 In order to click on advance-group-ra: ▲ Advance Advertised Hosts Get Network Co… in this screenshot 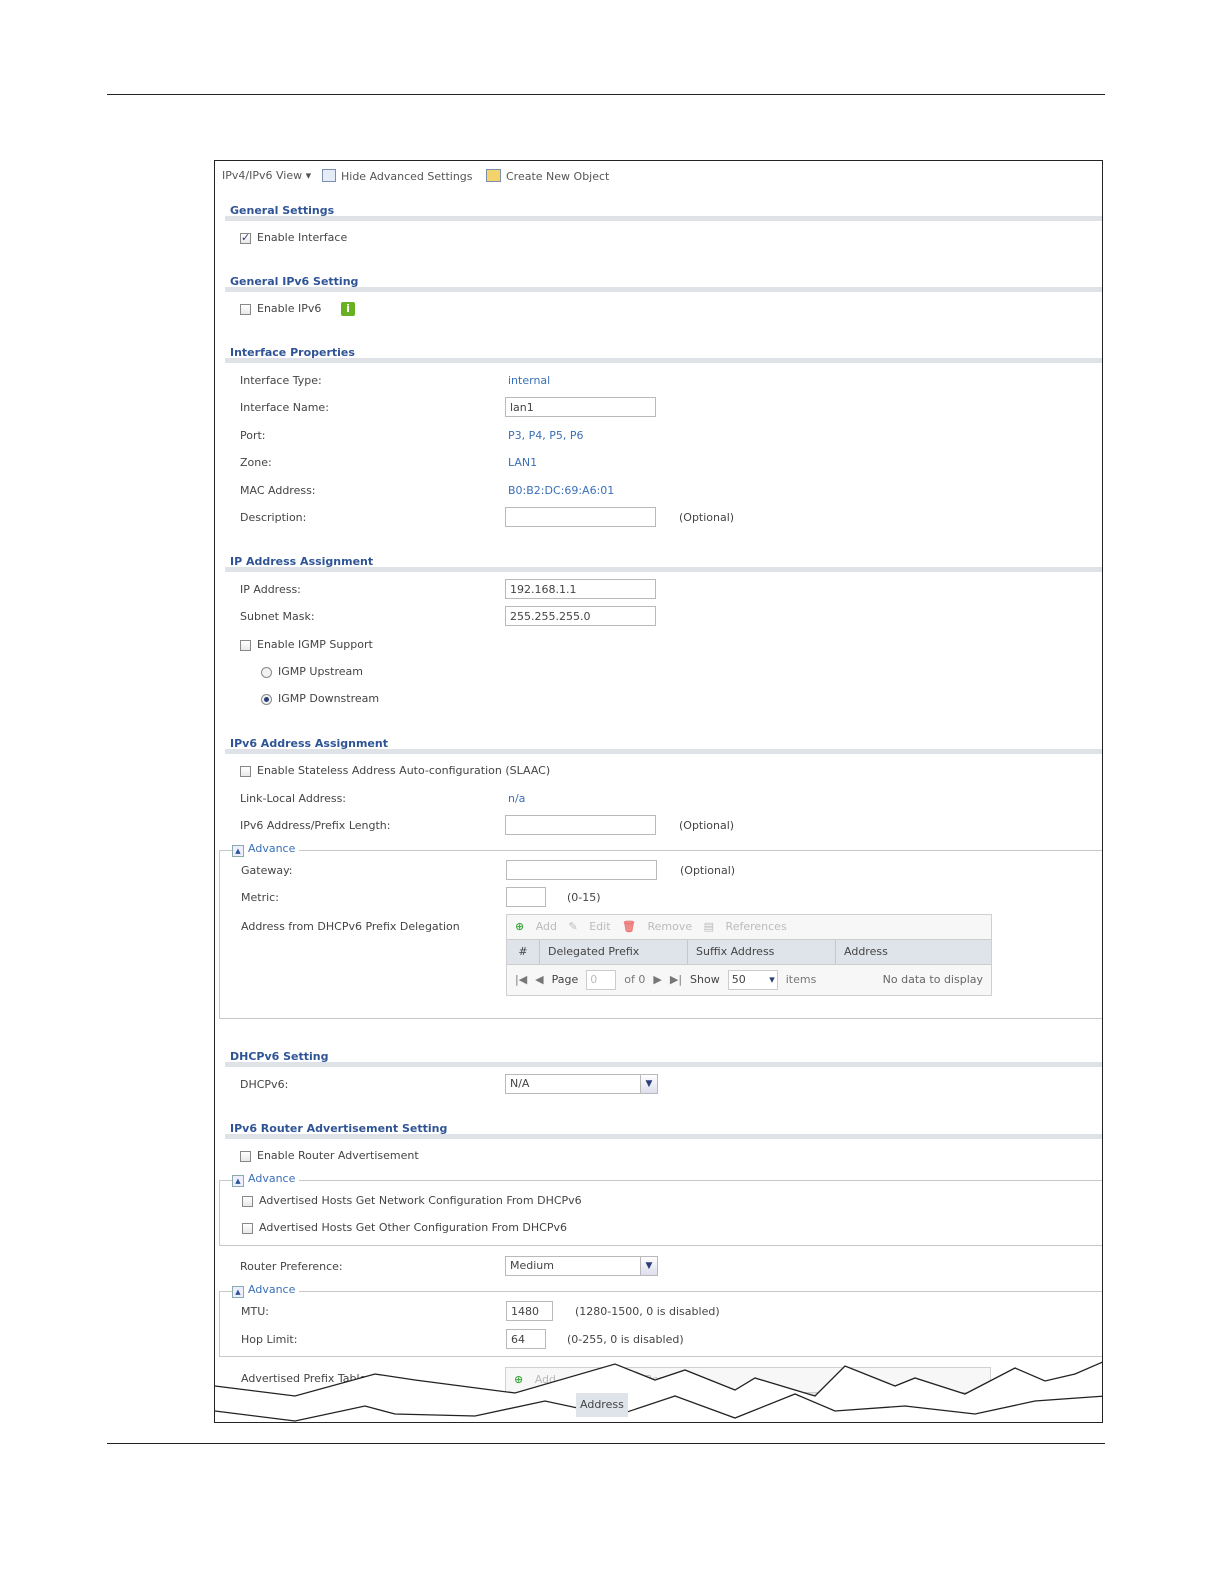, I will do `click(660, 1209)`.